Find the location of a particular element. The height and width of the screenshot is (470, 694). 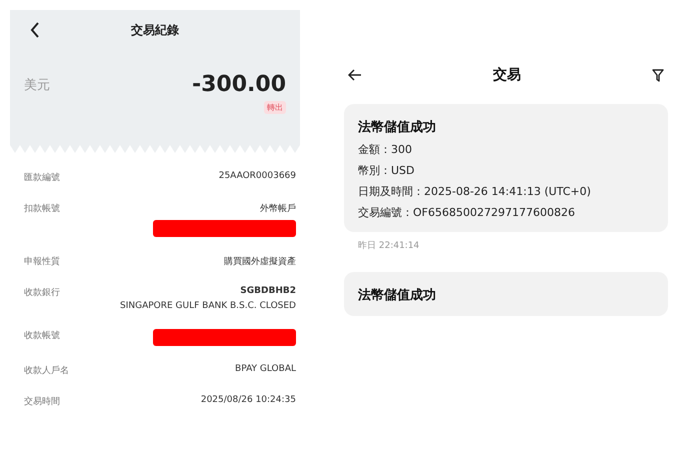

field-value: 25AAOR0003669 is located at coordinates (257, 176).